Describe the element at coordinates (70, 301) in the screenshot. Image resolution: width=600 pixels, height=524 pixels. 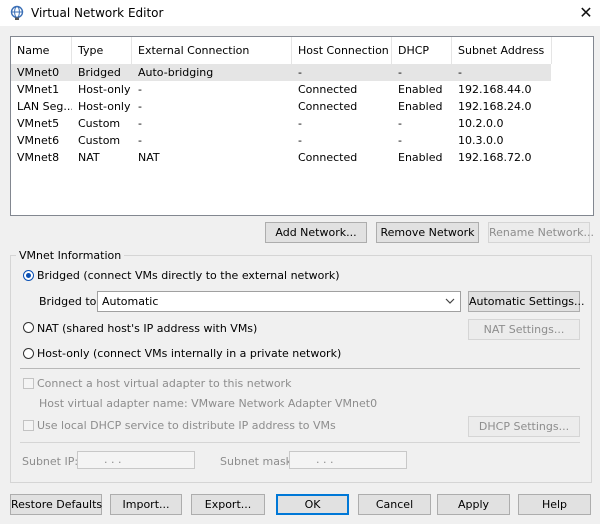
I see `bridged-to-label: Bridged to:` at that location.